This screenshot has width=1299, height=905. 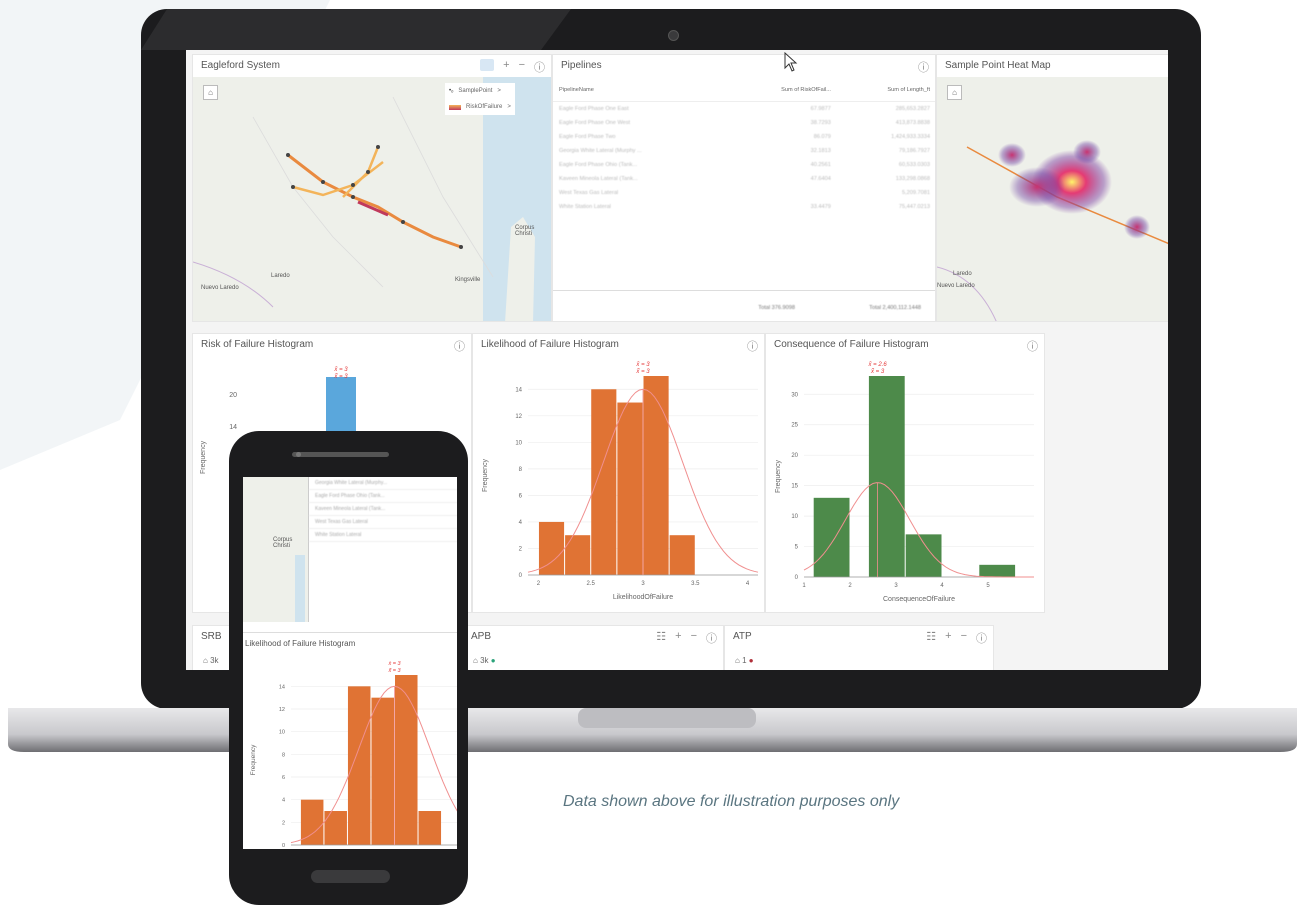 What do you see at coordinates (859, 647) in the screenshot?
I see `atp-card: ATP ☷ + − ⓘ ⌂ 1 ●` at bounding box center [859, 647].